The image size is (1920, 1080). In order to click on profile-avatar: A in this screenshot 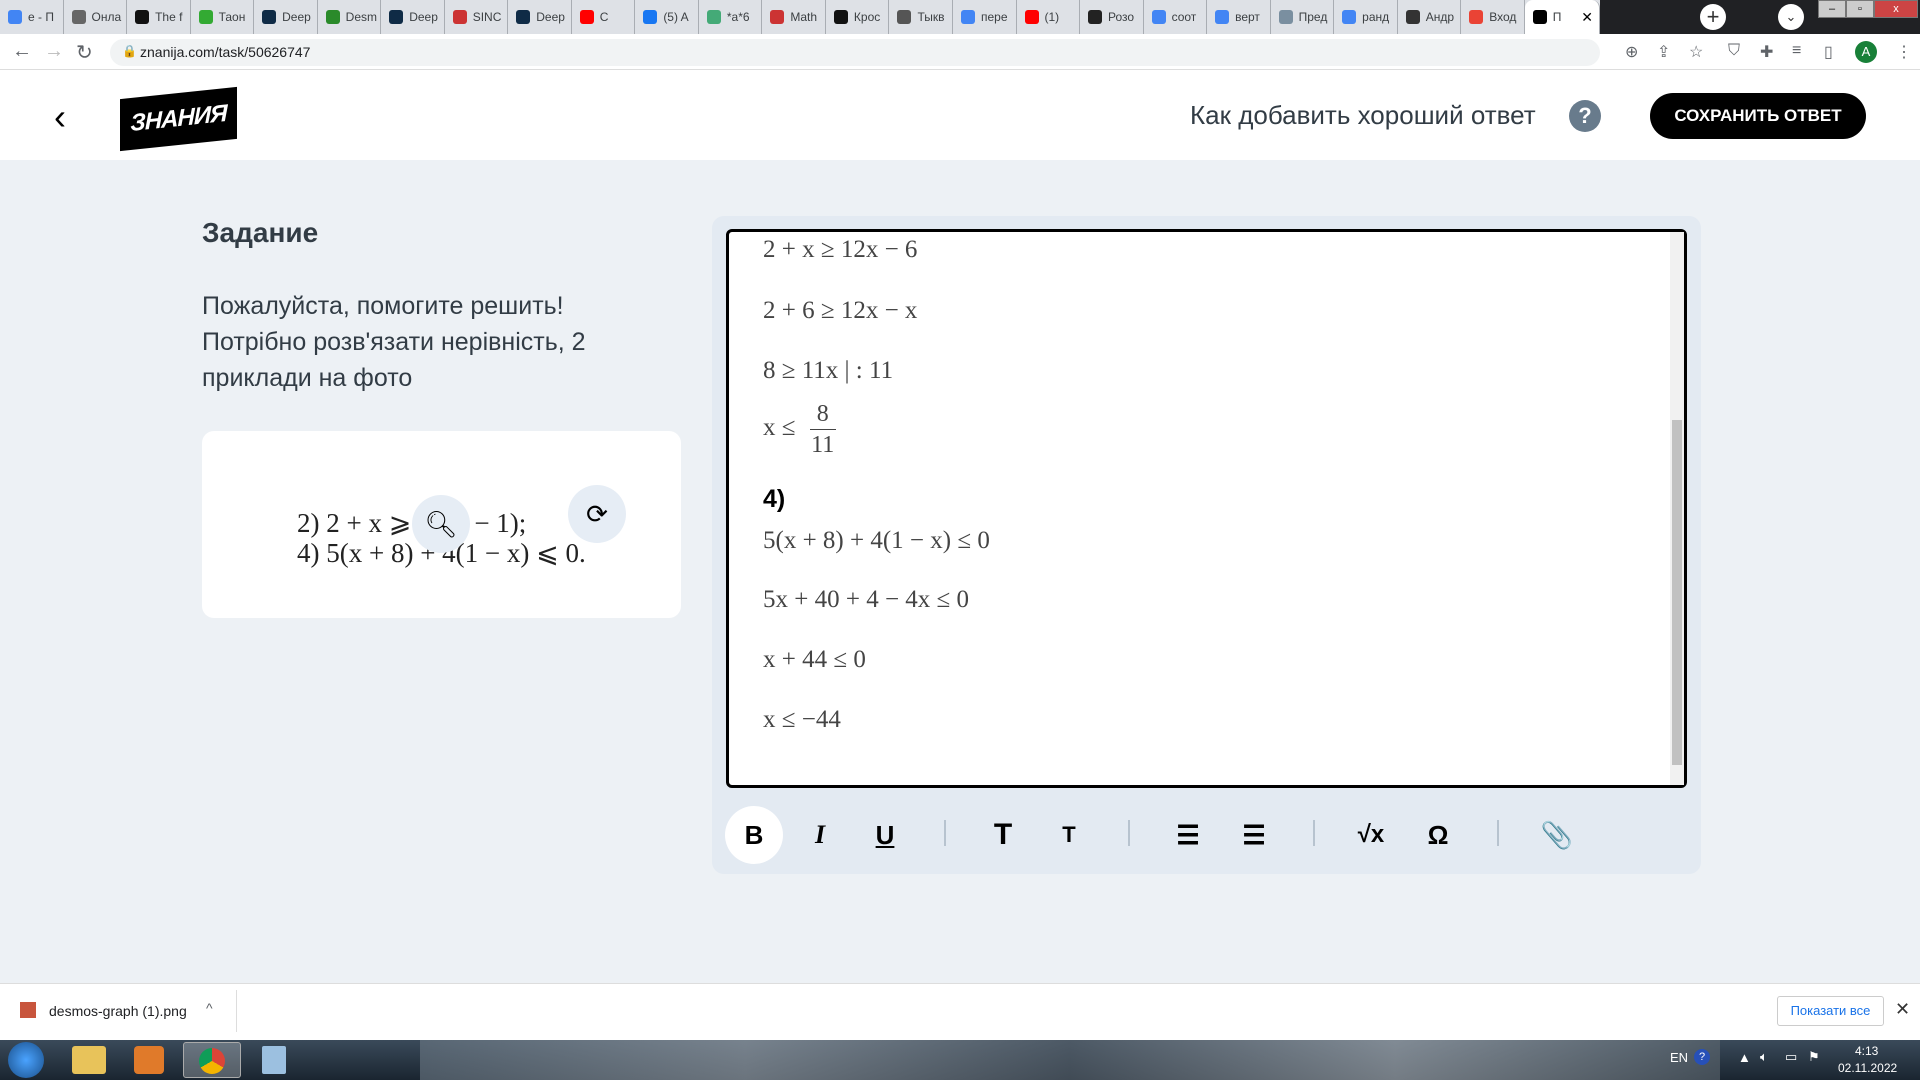, I will do `click(1866, 52)`.